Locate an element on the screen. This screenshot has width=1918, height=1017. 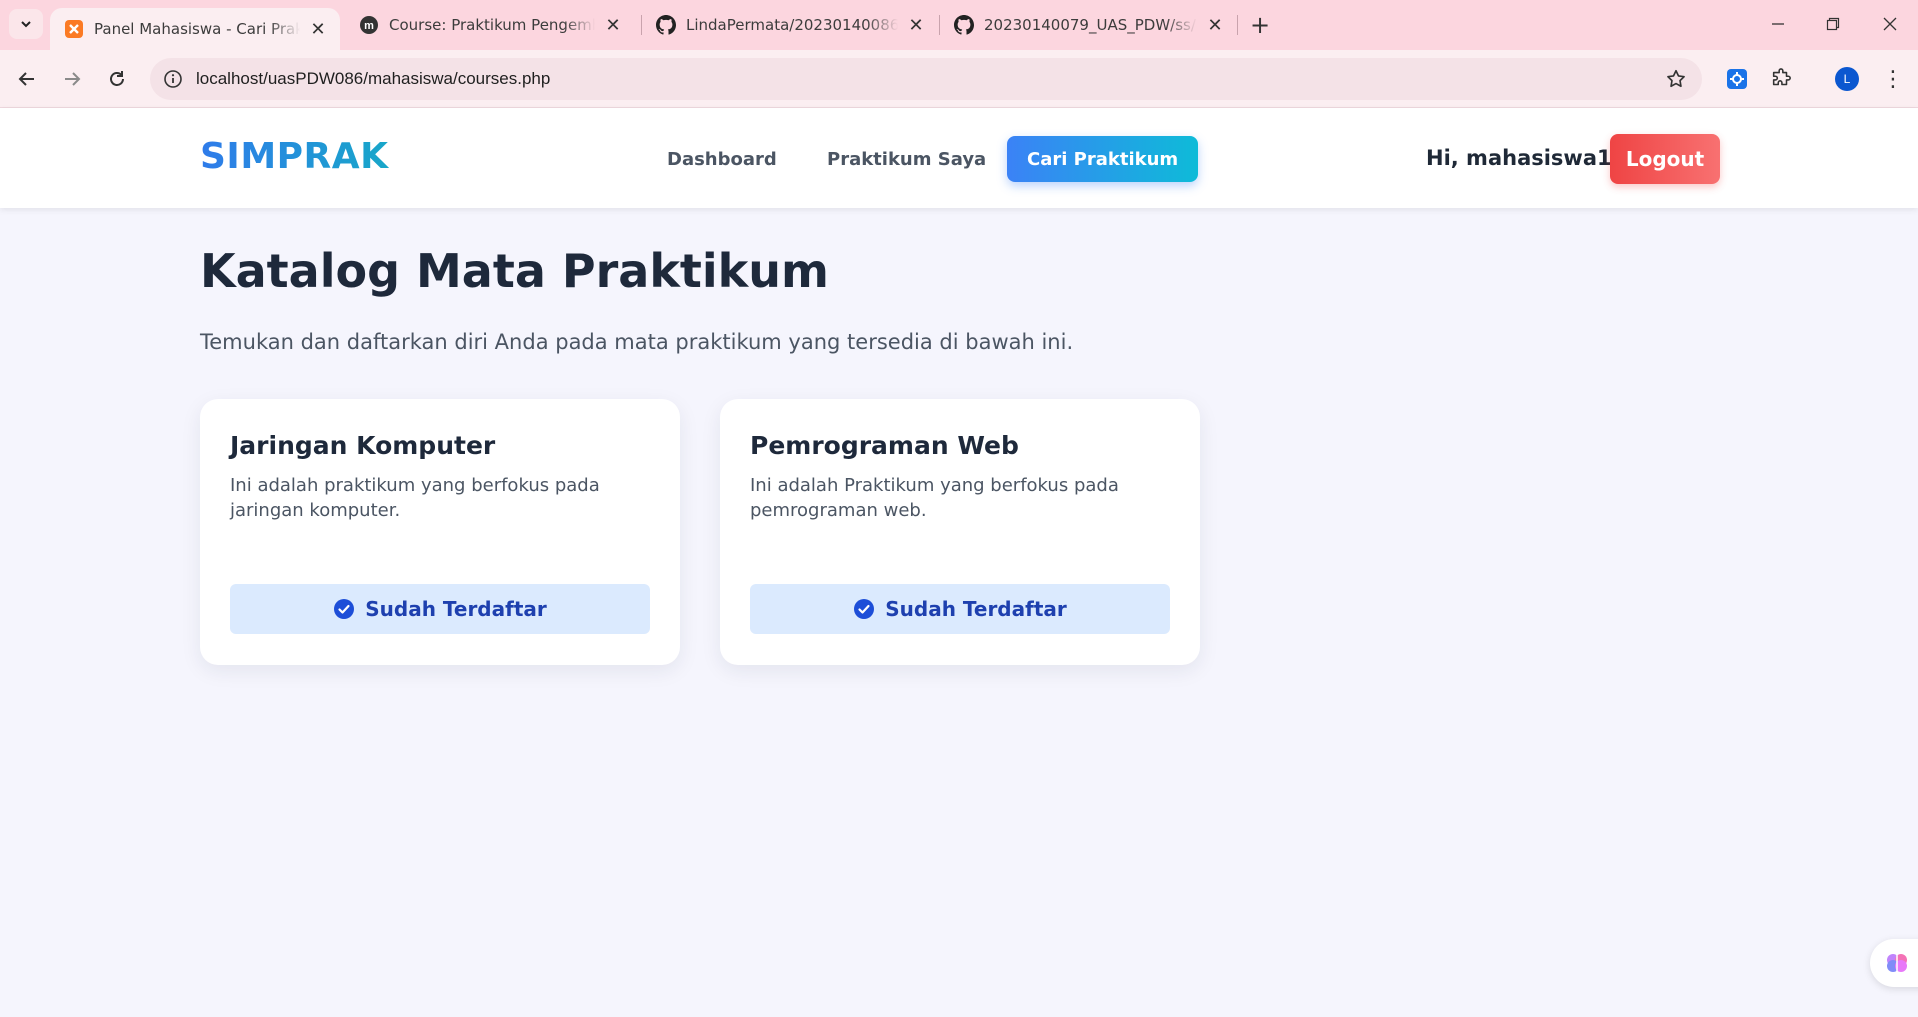
arrow-left-icon is located at coordinates (26, 79).